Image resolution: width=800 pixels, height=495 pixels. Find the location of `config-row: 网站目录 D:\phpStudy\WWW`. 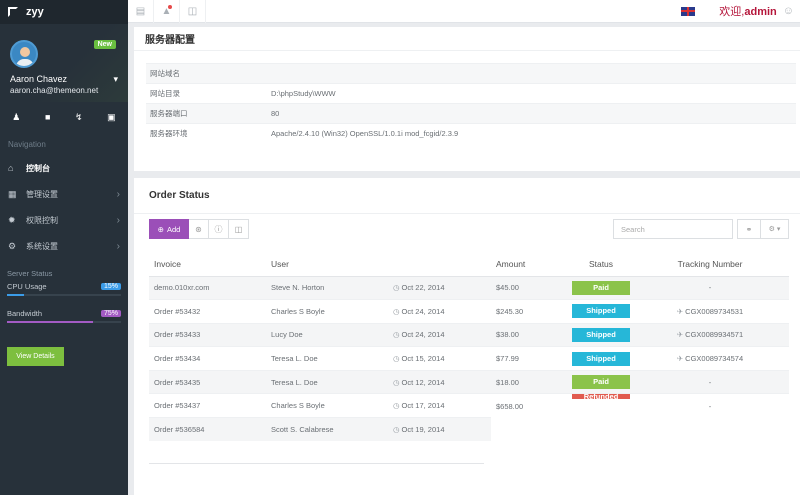

config-row: 网站目录 D:\phpStudy\WWW is located at coordinates (471, 93).